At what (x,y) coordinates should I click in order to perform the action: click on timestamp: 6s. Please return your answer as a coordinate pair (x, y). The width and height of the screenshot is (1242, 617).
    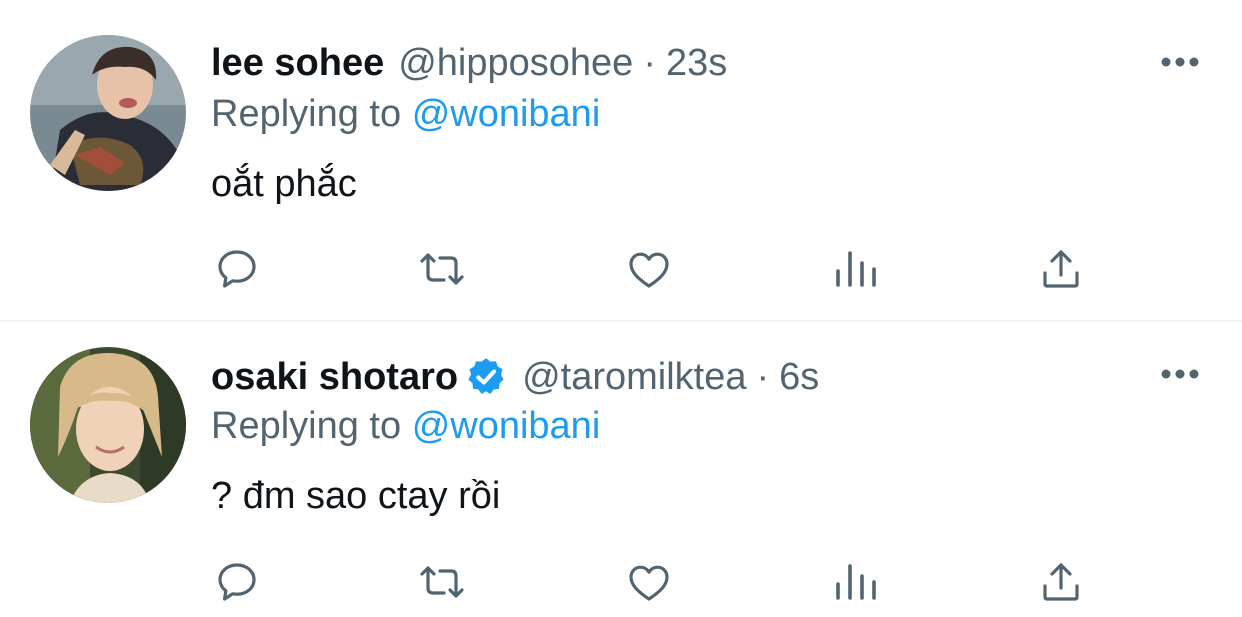
    Looking at the image, I should click on (799, 377).